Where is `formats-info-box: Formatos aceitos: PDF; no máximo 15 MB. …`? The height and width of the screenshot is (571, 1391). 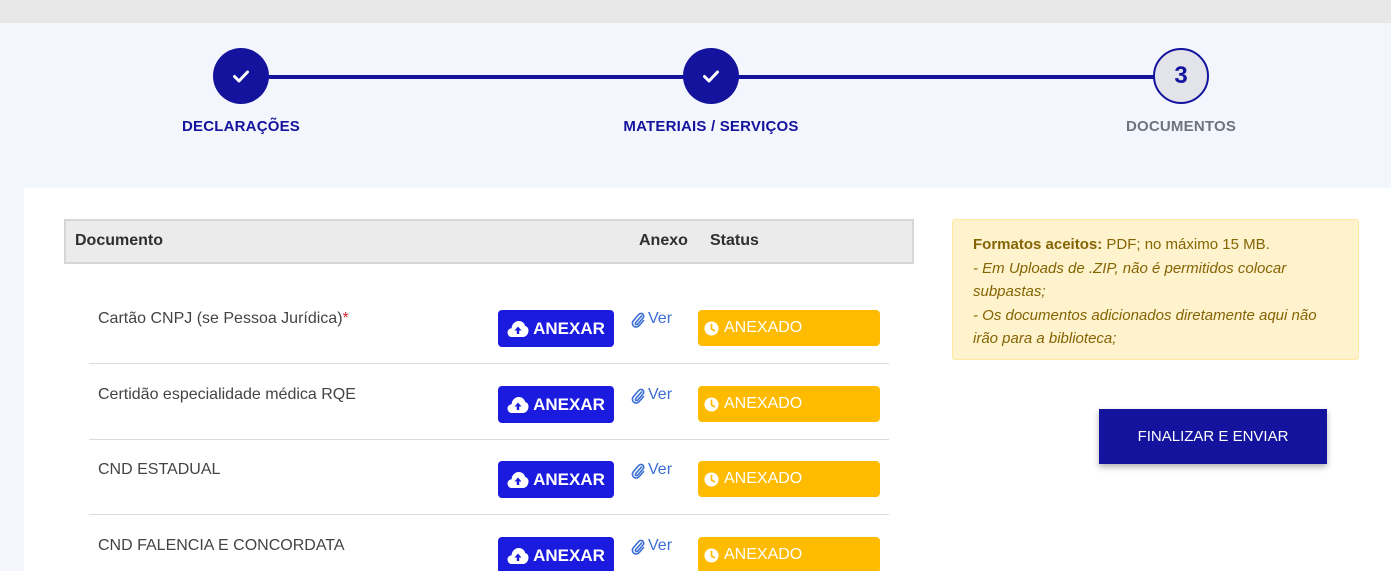 formats-info-box: Formatos aceitos: PDF; no máximo 15 MB. … is located at coordinates (1155, 289).